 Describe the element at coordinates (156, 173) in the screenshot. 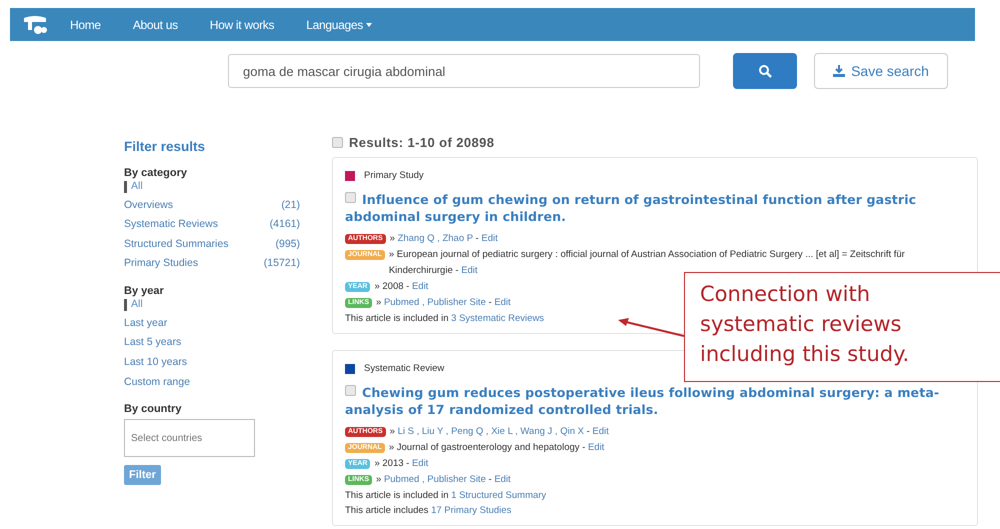

I see `filter-heading: By category` at that location.